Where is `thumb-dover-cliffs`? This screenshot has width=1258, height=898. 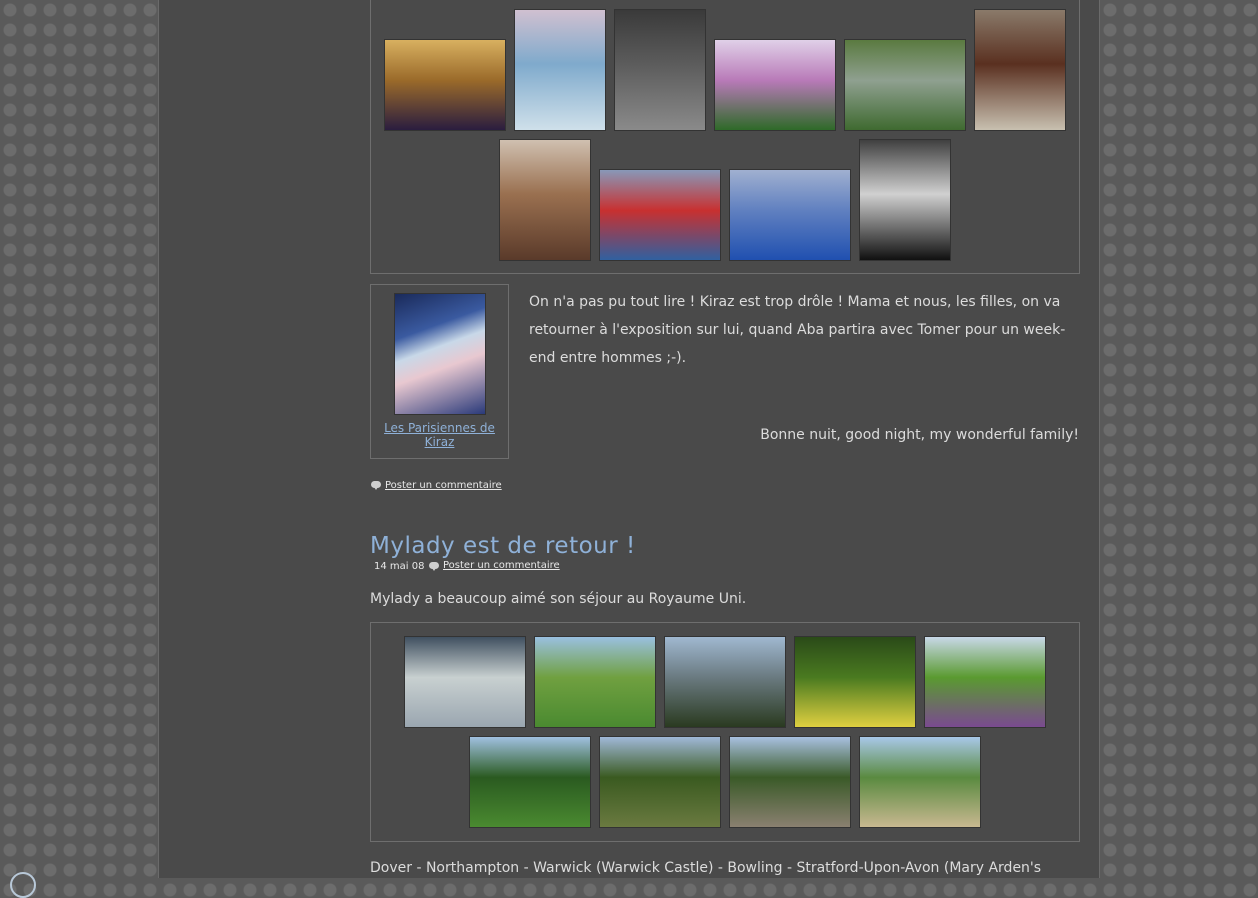
thumb-dover-cliffs is located at coordinates (465, 682).